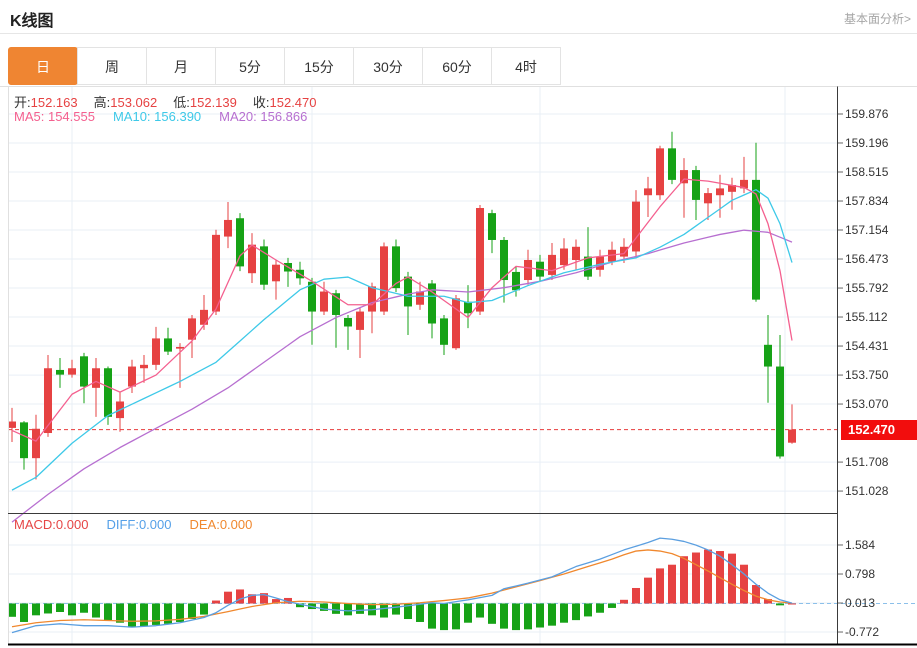  What do you see at coordinates (867, 201) in the screenshot?
I see `price-tick-label: 157.834` at bounding box center [867, 201].